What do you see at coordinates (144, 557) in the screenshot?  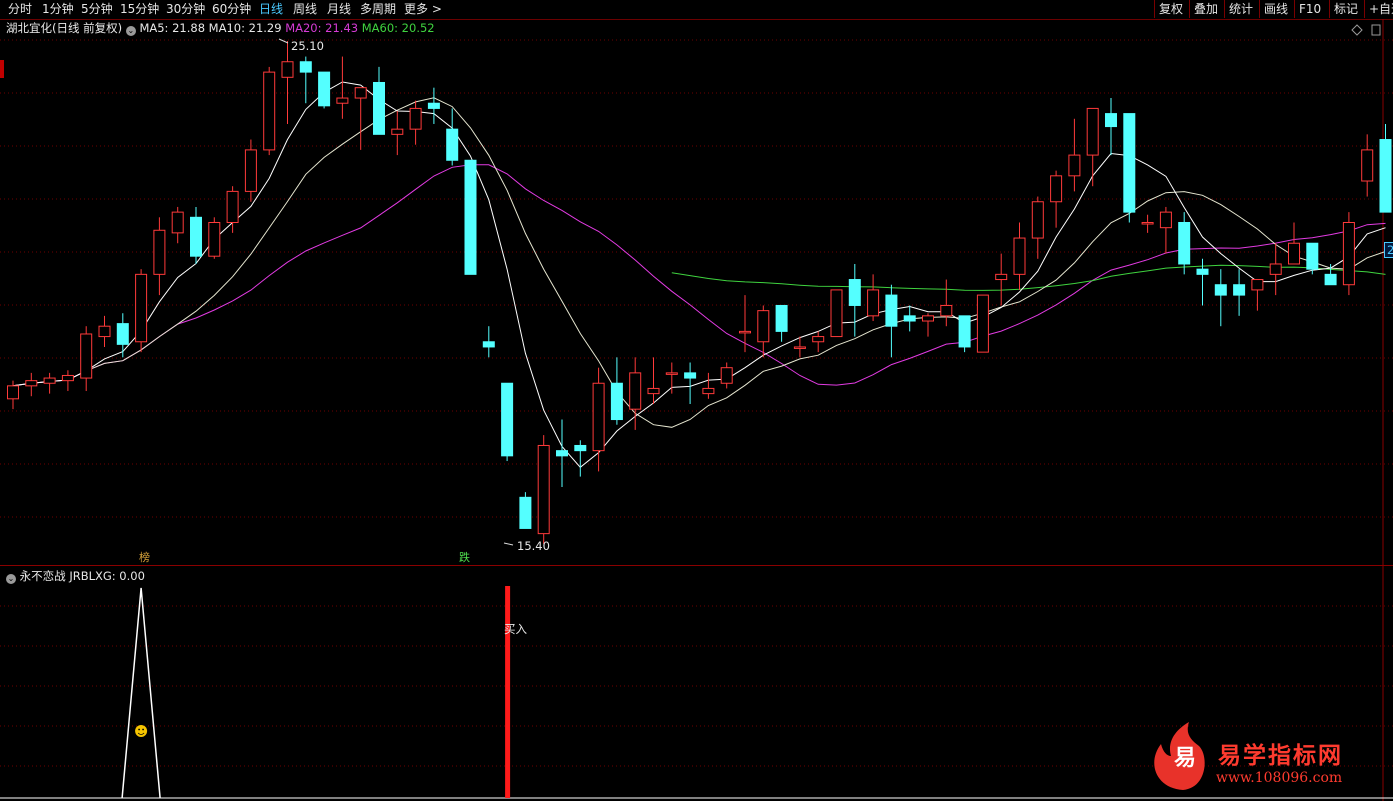 I see `marker-bang: 榜` at bounding box center [144, 557].